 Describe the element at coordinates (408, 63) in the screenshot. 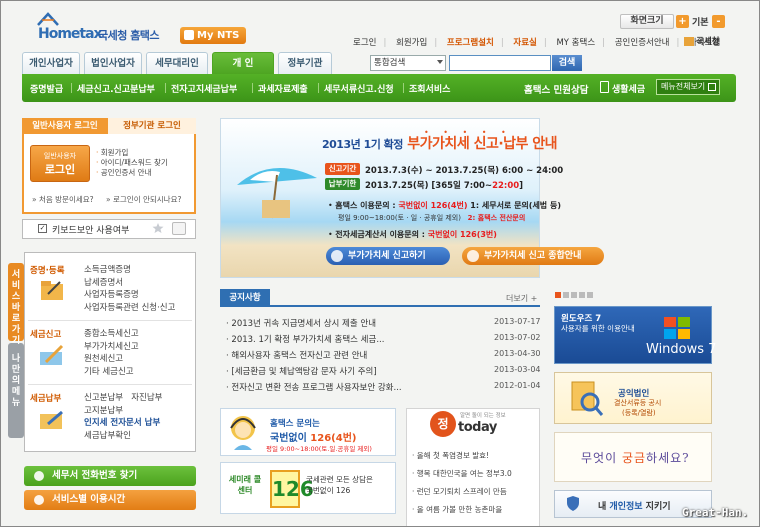

I see `search-scope-select: 통합검색` at that location.